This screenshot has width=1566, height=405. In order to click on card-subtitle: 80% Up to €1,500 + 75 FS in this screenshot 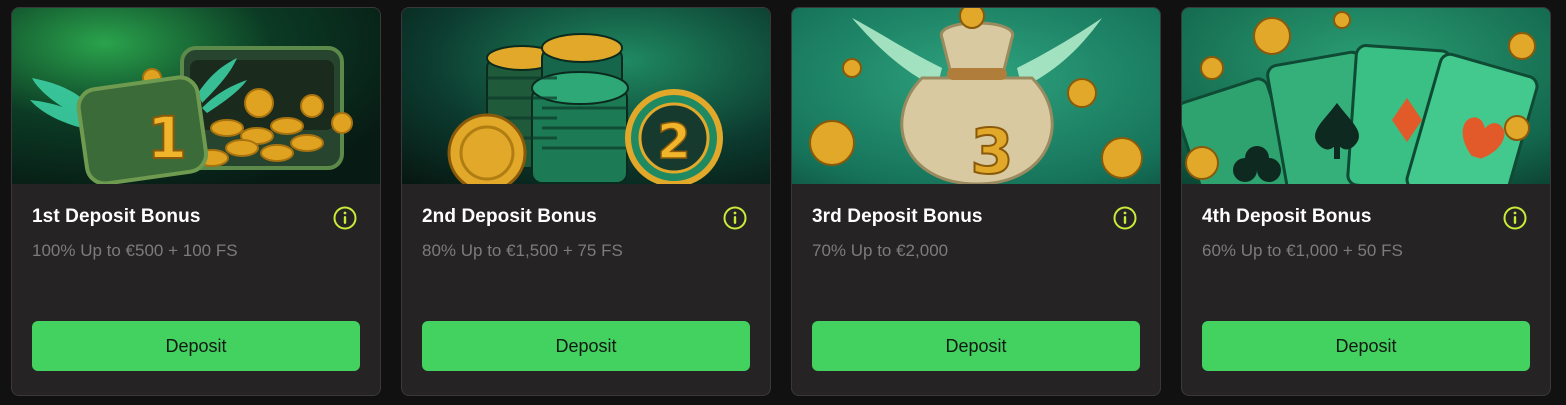, I will do `click(522, 250)`.